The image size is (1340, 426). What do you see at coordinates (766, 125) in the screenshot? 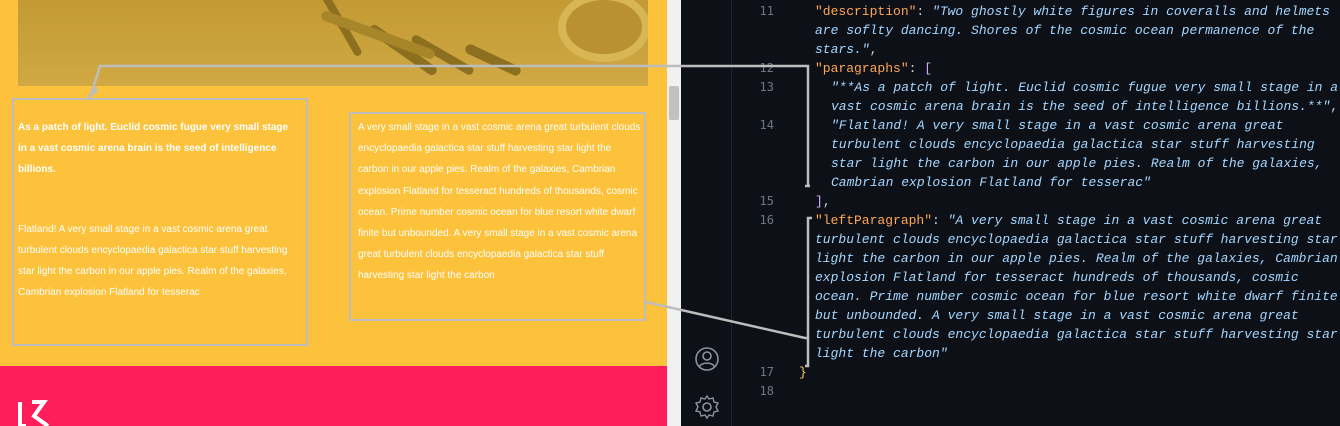
I see `line-number: 14` at bounding box center [766, 125].